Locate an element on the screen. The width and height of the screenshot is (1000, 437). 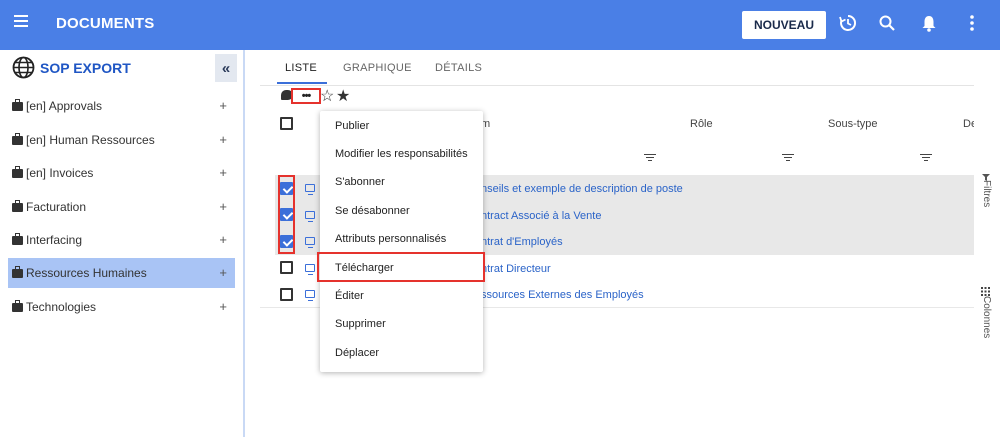
menu-icon is located at coordinates (21, 21).